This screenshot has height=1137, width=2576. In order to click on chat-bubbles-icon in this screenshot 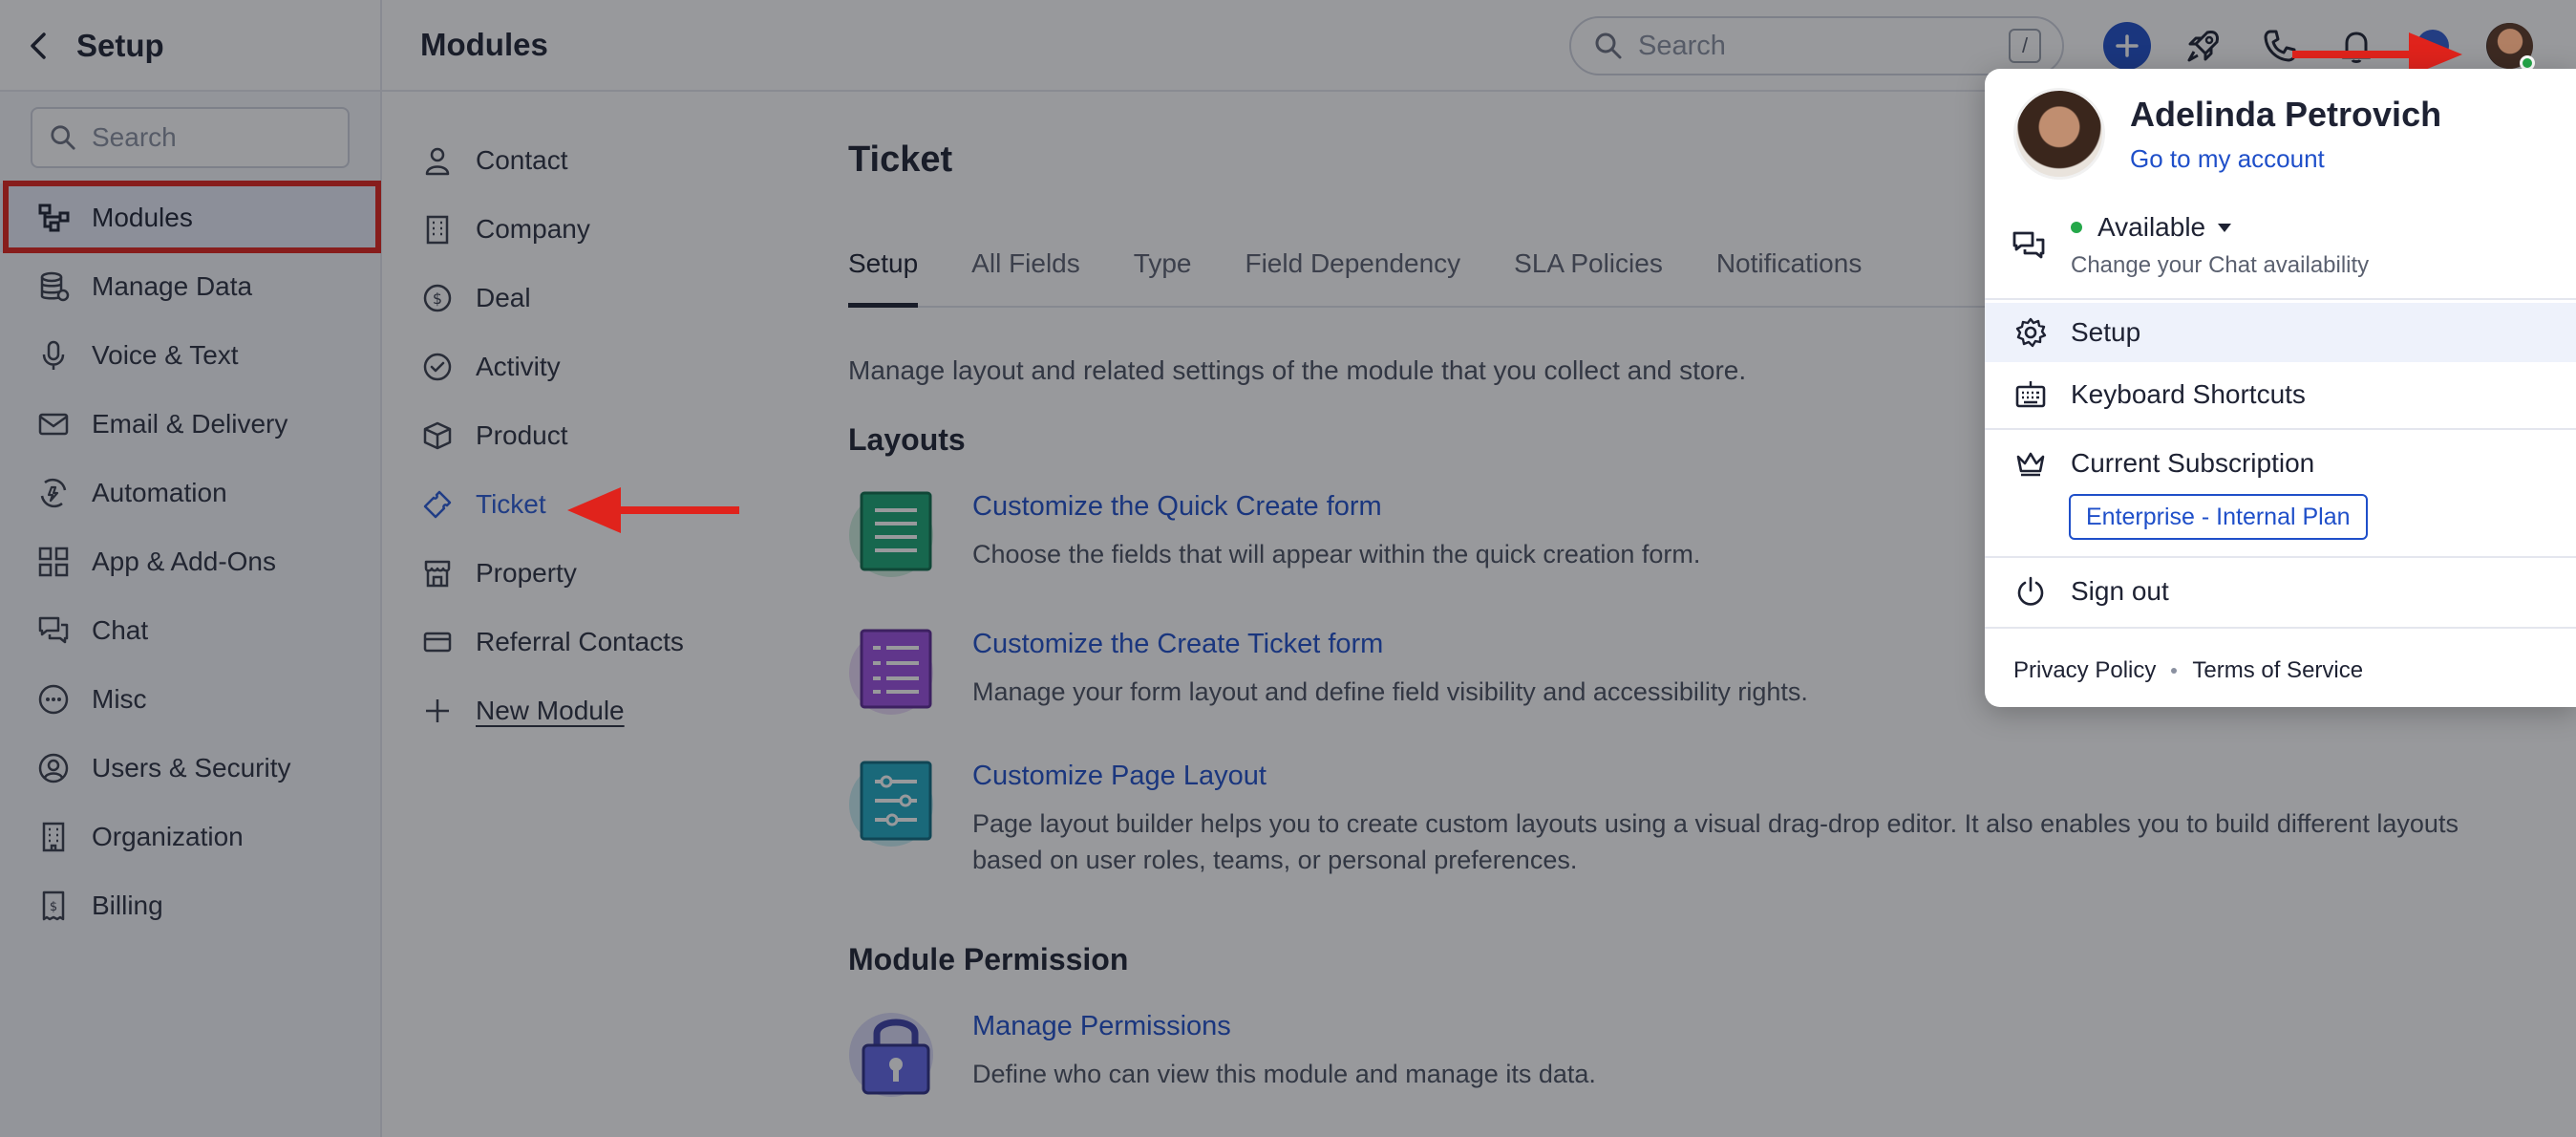, I will do `click(2030, 248)`.